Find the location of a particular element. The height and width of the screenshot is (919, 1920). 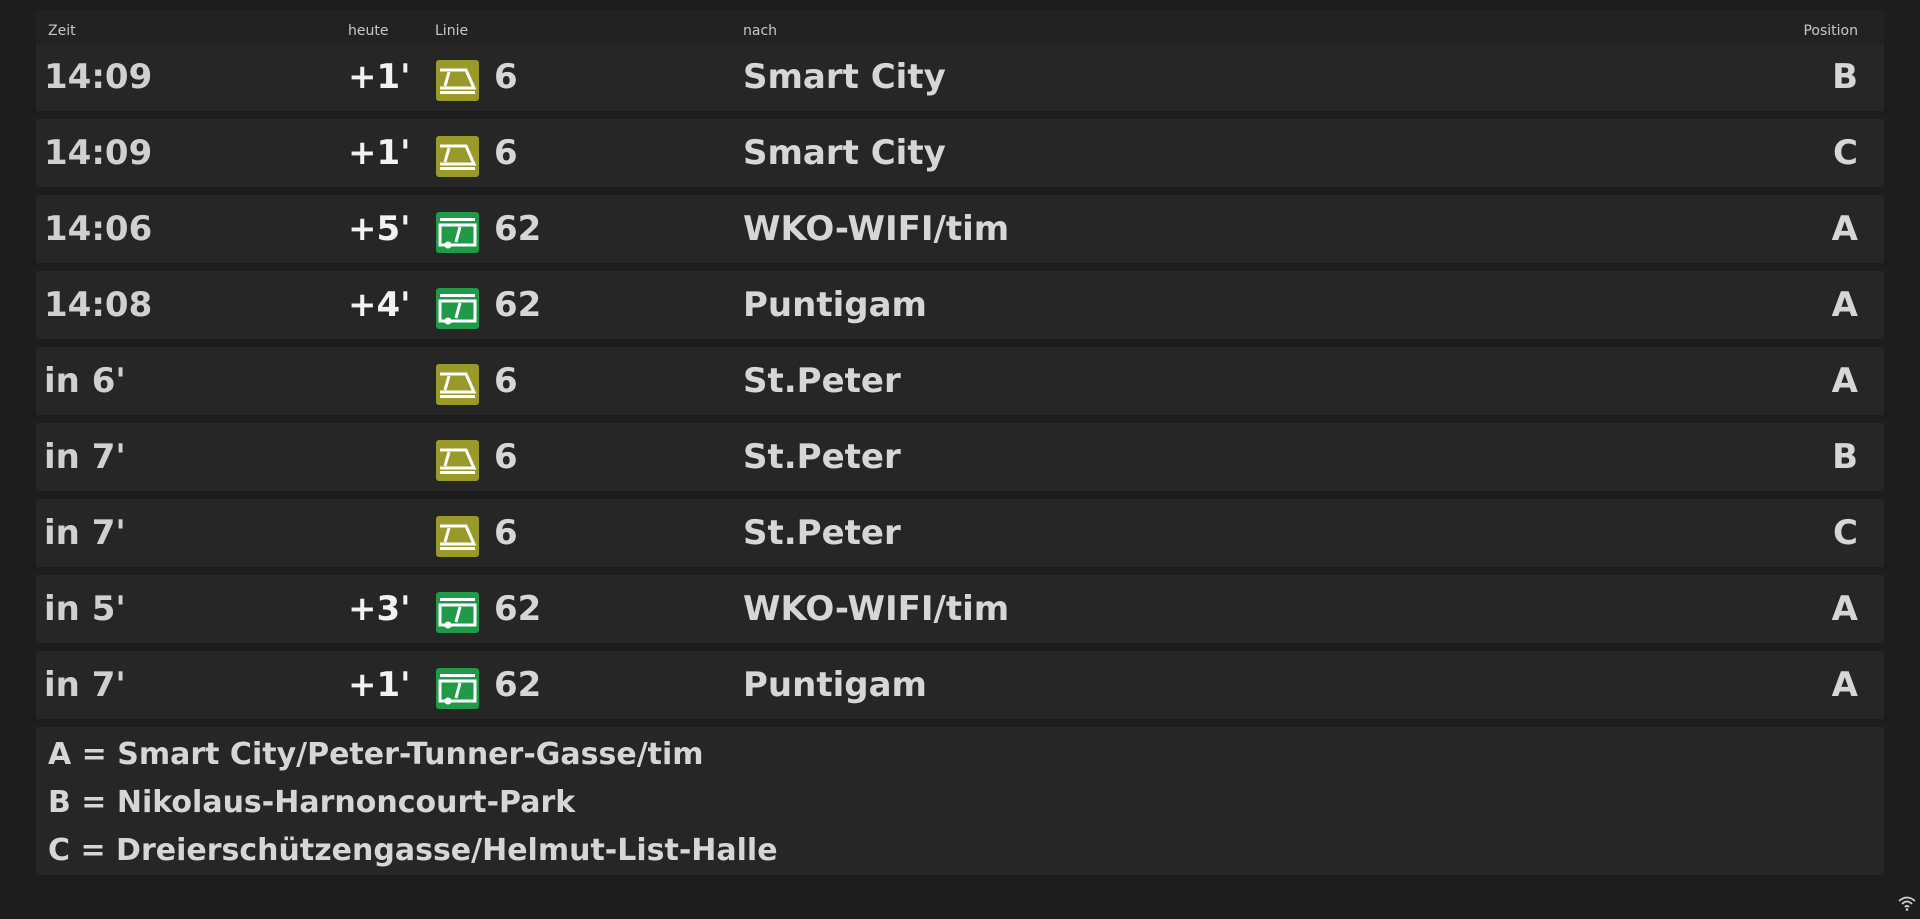

departure-time: in 6' is located at coordinates (85, 381).